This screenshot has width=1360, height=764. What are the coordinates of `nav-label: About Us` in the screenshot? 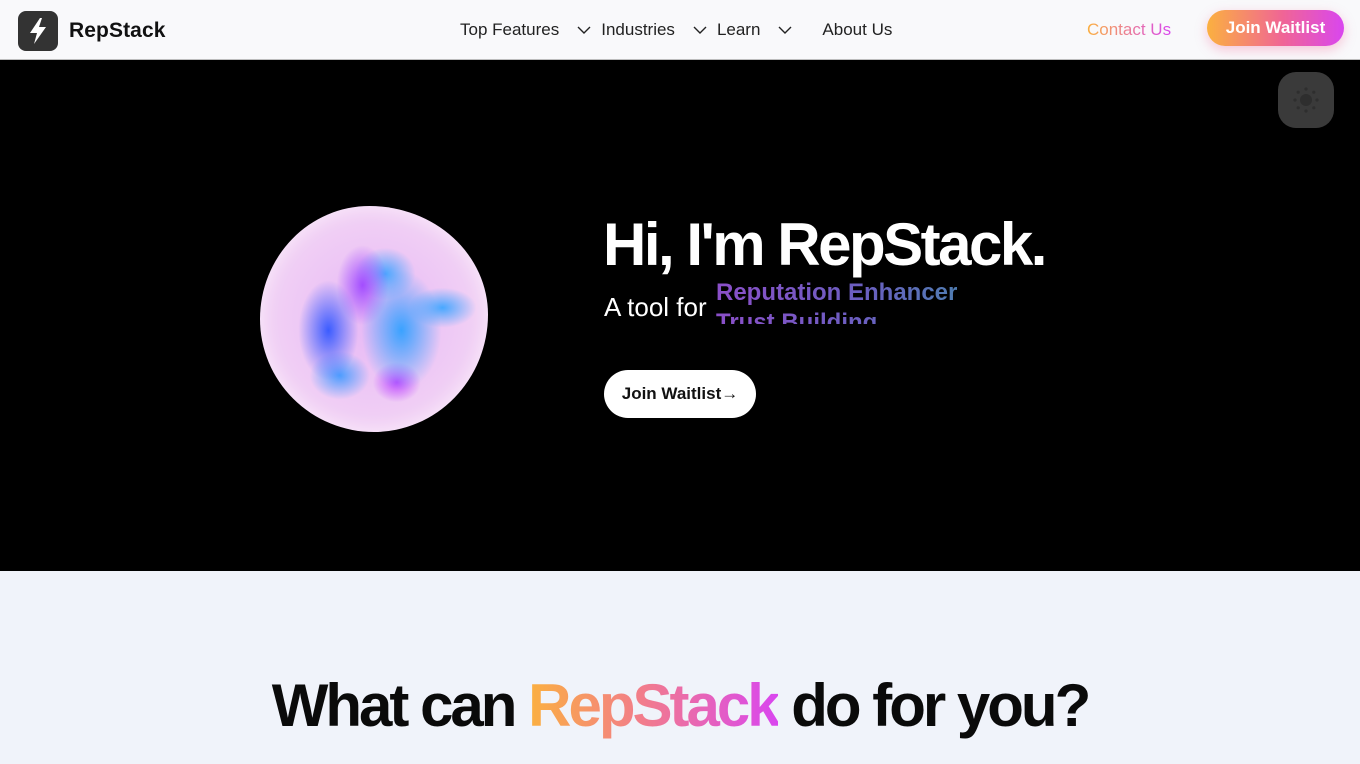 It's located at (857, 29).